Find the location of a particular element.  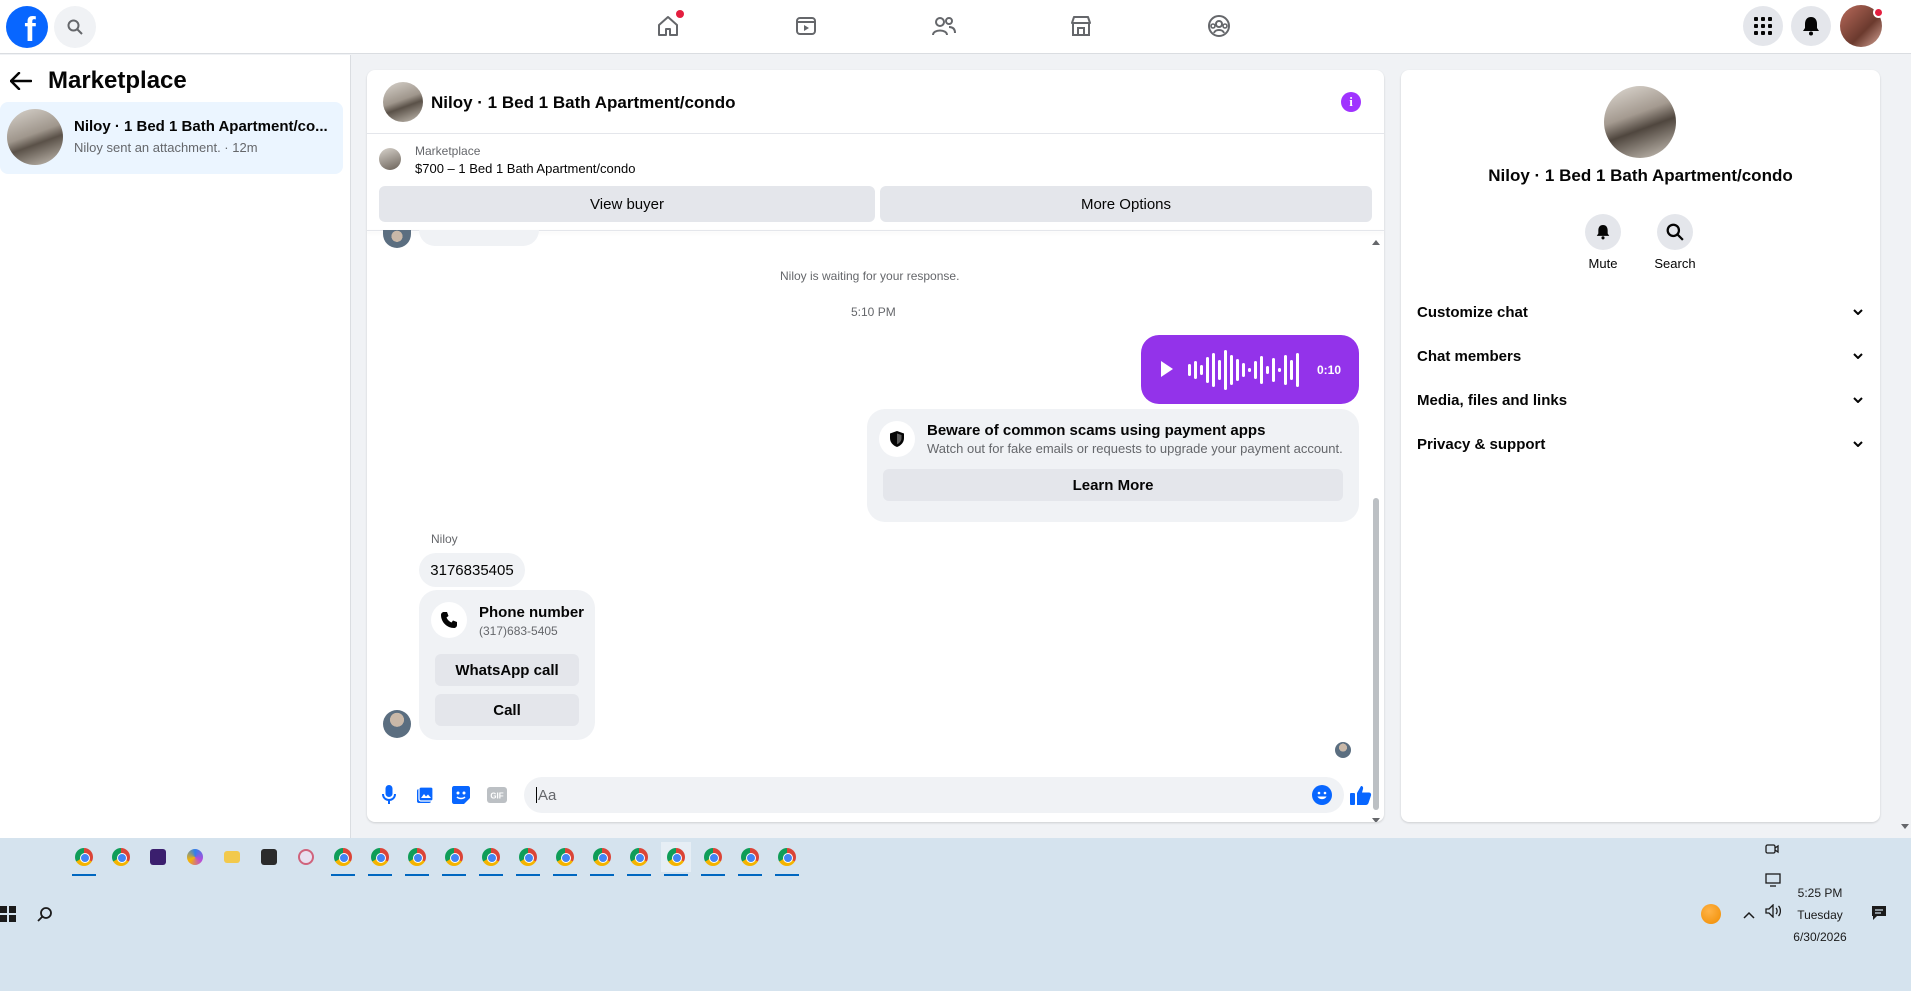

search-label: Search is located at coordinates (1675, 263).